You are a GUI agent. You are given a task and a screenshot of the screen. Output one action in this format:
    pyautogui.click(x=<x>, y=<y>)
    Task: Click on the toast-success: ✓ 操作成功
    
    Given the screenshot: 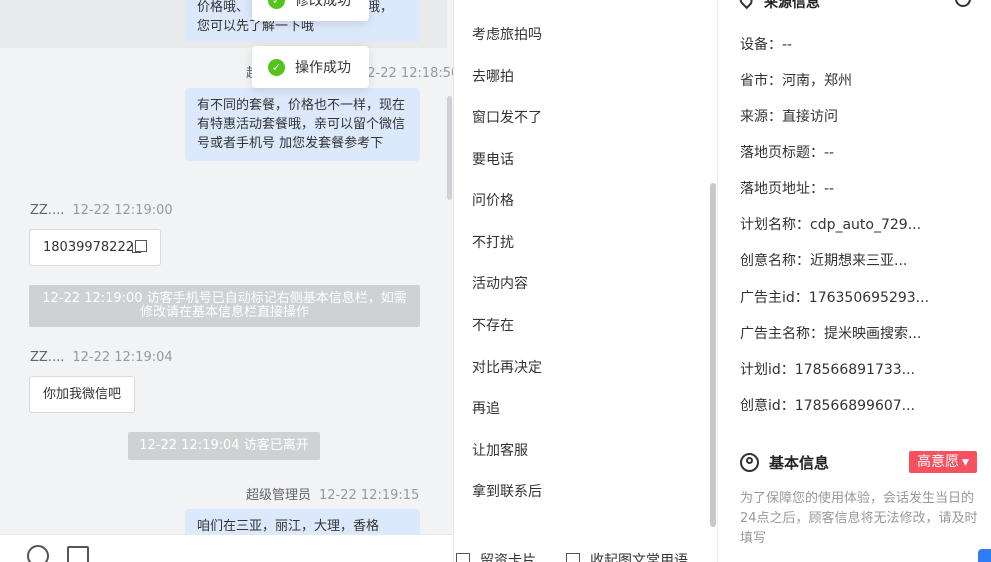 What is the action you would take?
    pyautogui.click(x=310, y=67)
    